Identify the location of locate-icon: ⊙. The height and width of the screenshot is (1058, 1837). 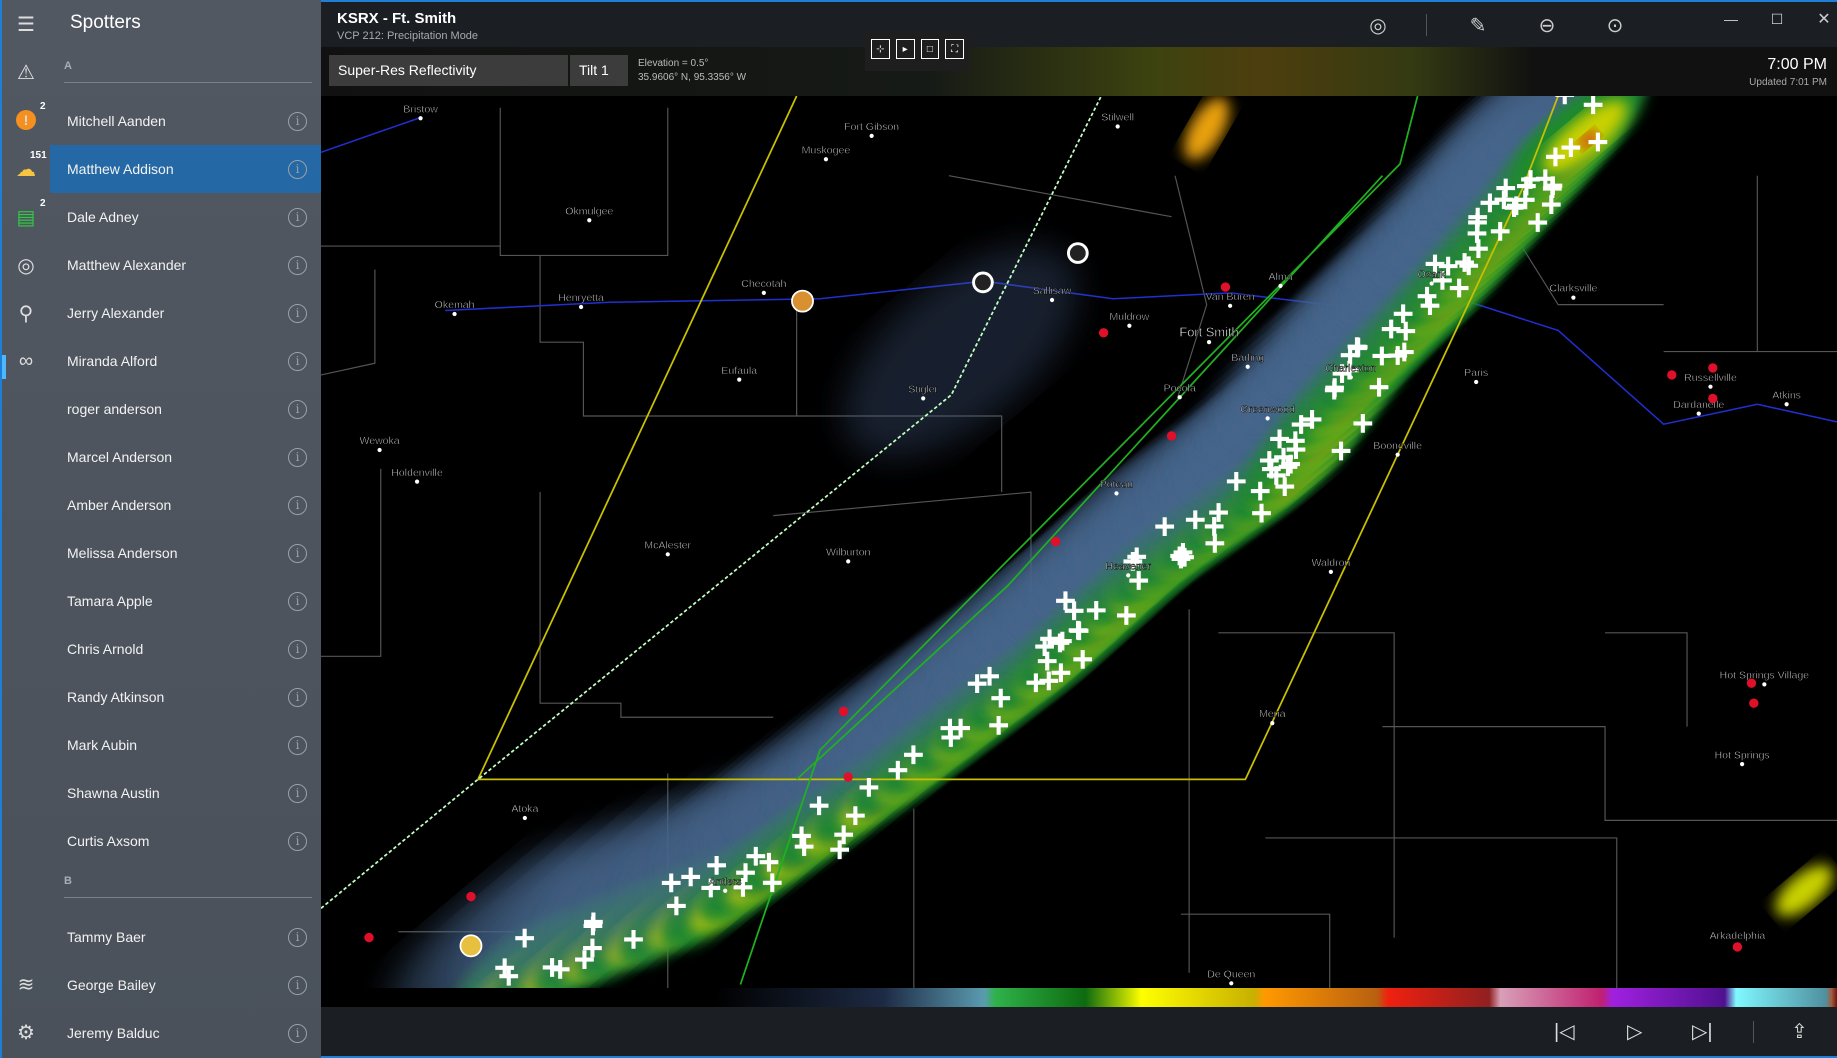
(1615, 25).